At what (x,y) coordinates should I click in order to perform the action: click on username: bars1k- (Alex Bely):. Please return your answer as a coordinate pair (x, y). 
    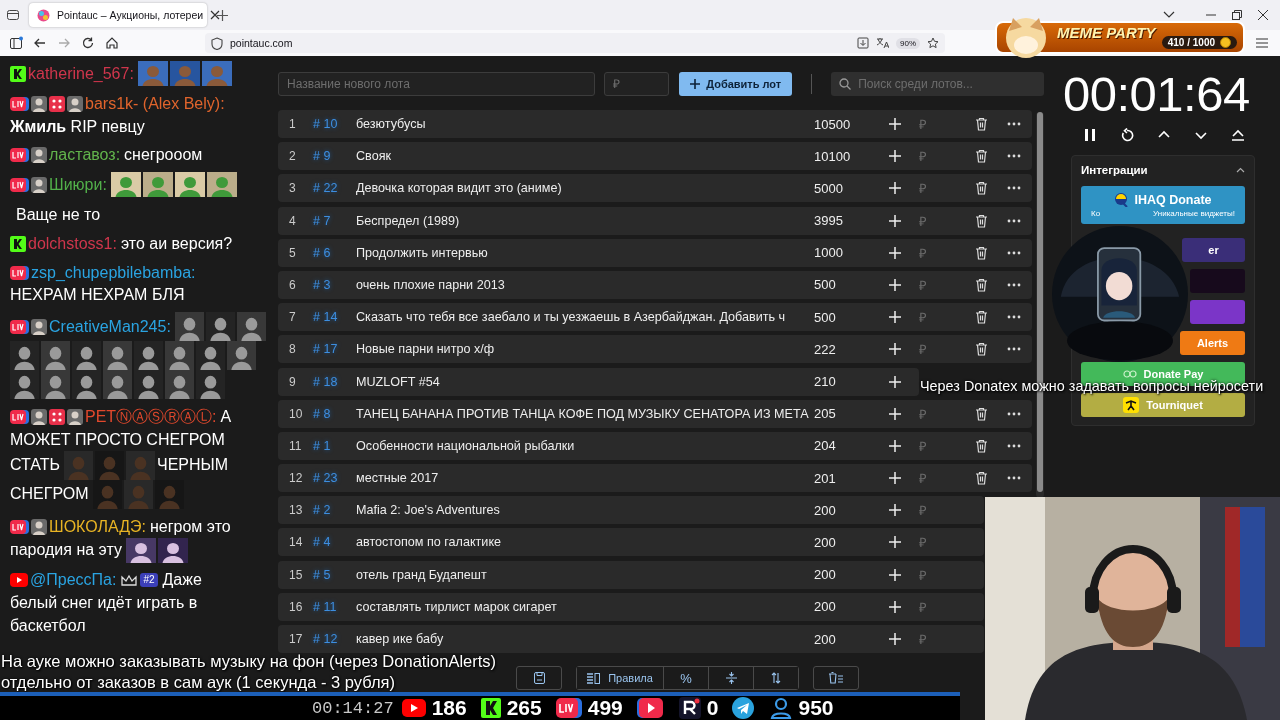
    Looking at the image, I should click on (155, 103).